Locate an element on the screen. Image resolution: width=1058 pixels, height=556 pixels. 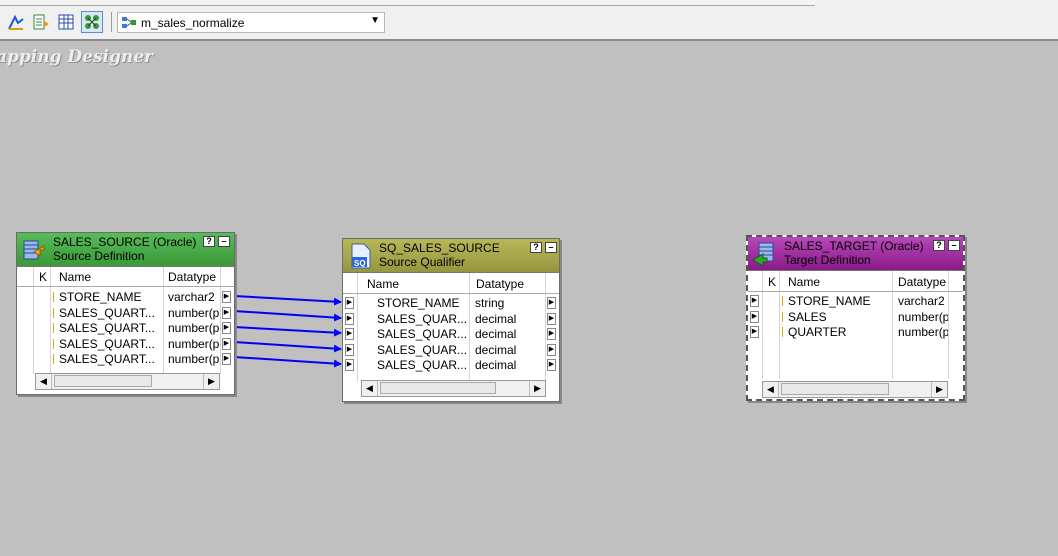
table-row: ▶ STORE_NAME string ▶ is located at coordinates (451, 303).